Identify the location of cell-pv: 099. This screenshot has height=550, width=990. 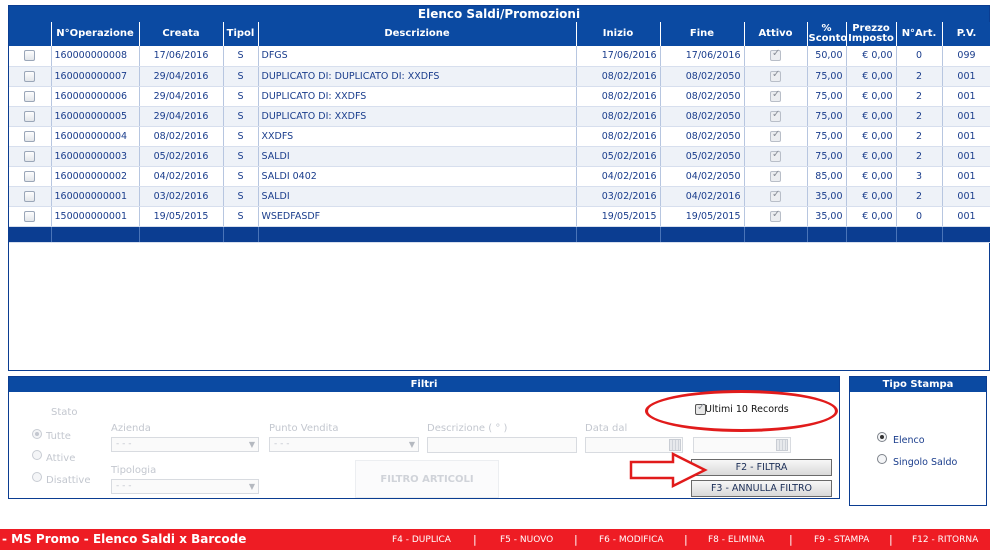
(966, 56).